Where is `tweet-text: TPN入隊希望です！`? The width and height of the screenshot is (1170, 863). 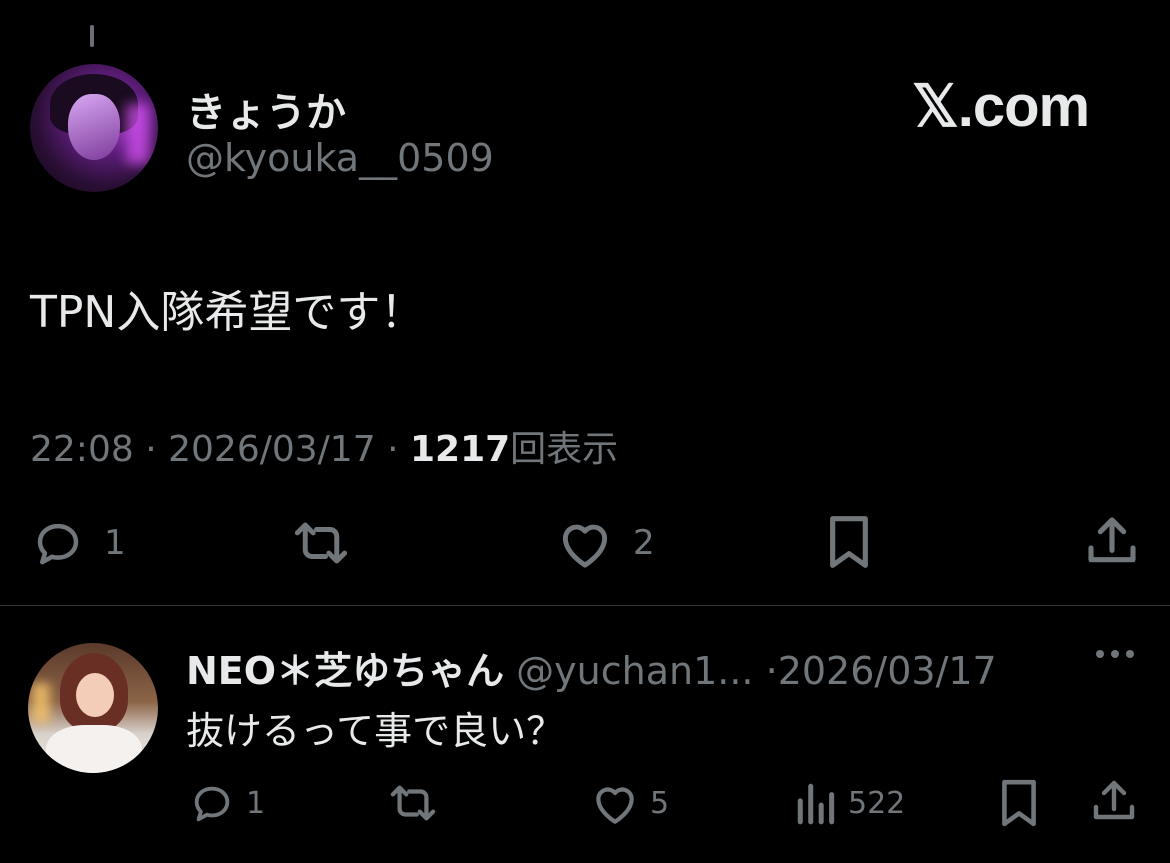
tweet-text: TPN入隊希望です！ is located at coordinates (227, 312).